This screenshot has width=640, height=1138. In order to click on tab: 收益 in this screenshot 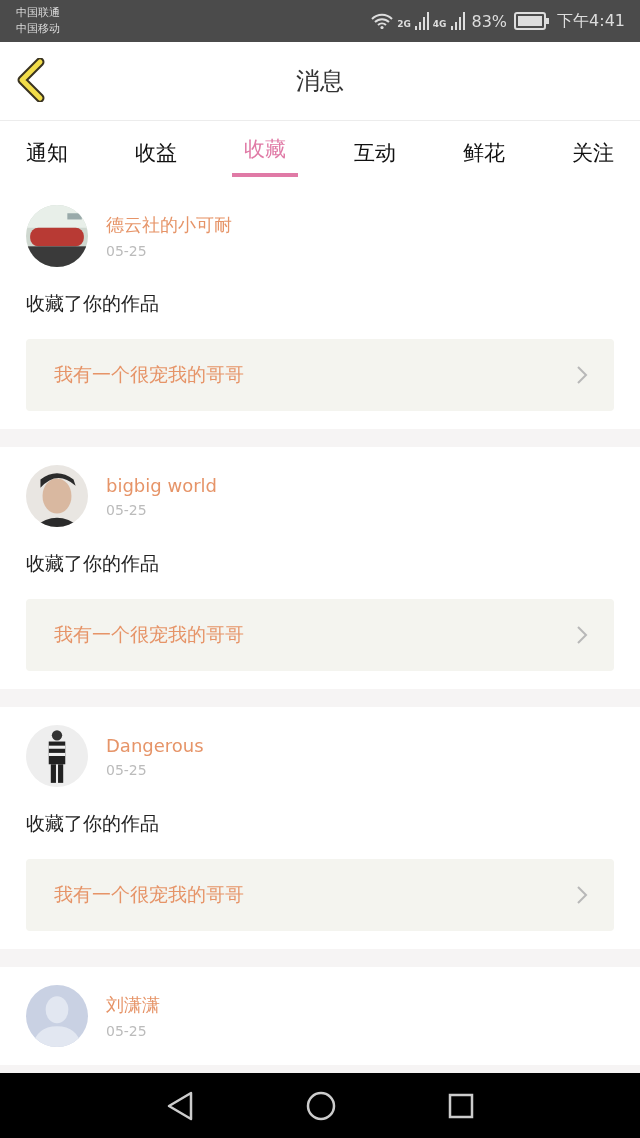, I will do `click(156, 153)`.